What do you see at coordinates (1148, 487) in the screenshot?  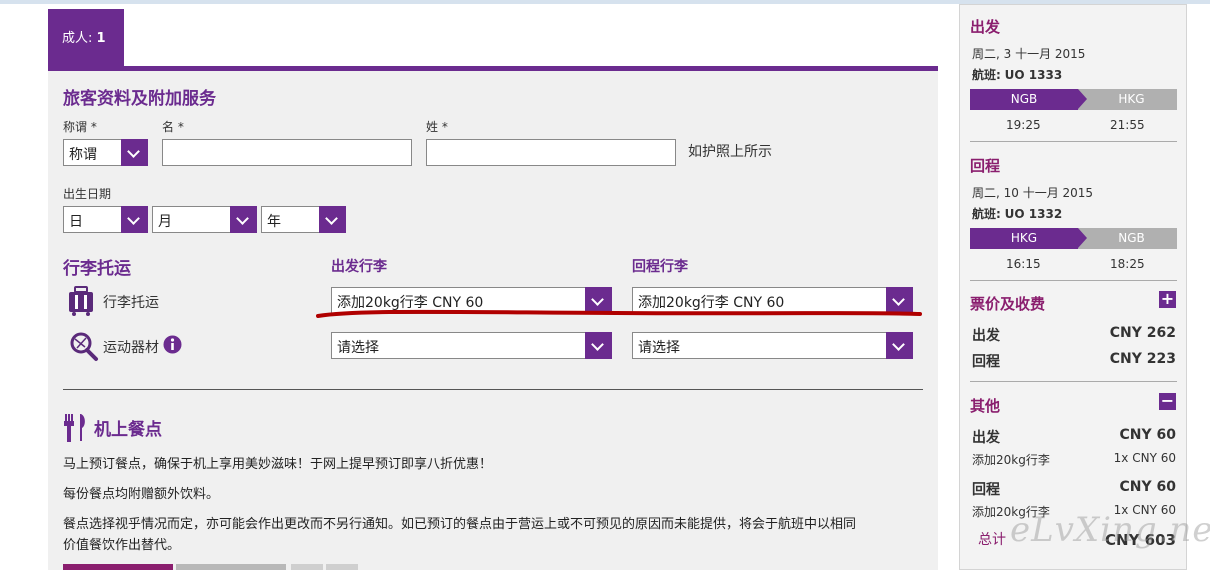 I see `other-return-value: CNY 60` at bounding box center [1148, 487].